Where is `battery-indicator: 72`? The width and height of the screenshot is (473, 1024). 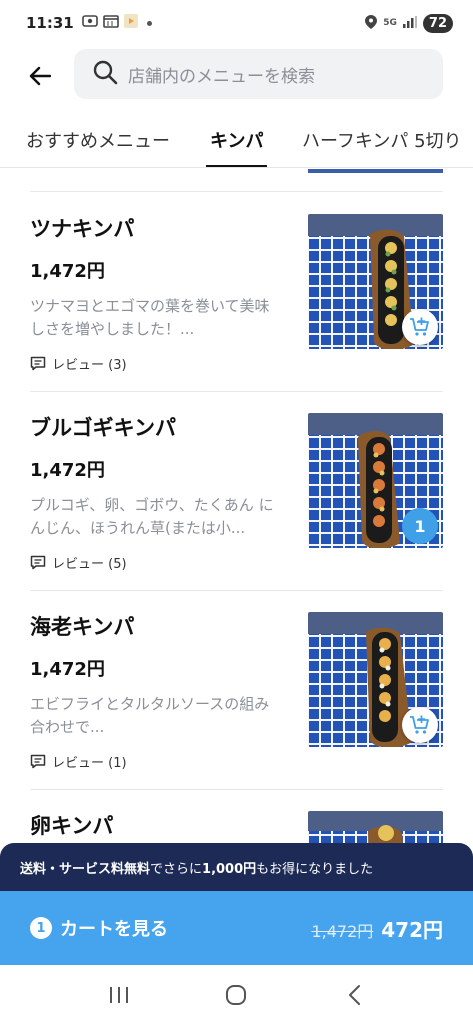
battery-indicator: 72 is located at coordinates (437, 23).